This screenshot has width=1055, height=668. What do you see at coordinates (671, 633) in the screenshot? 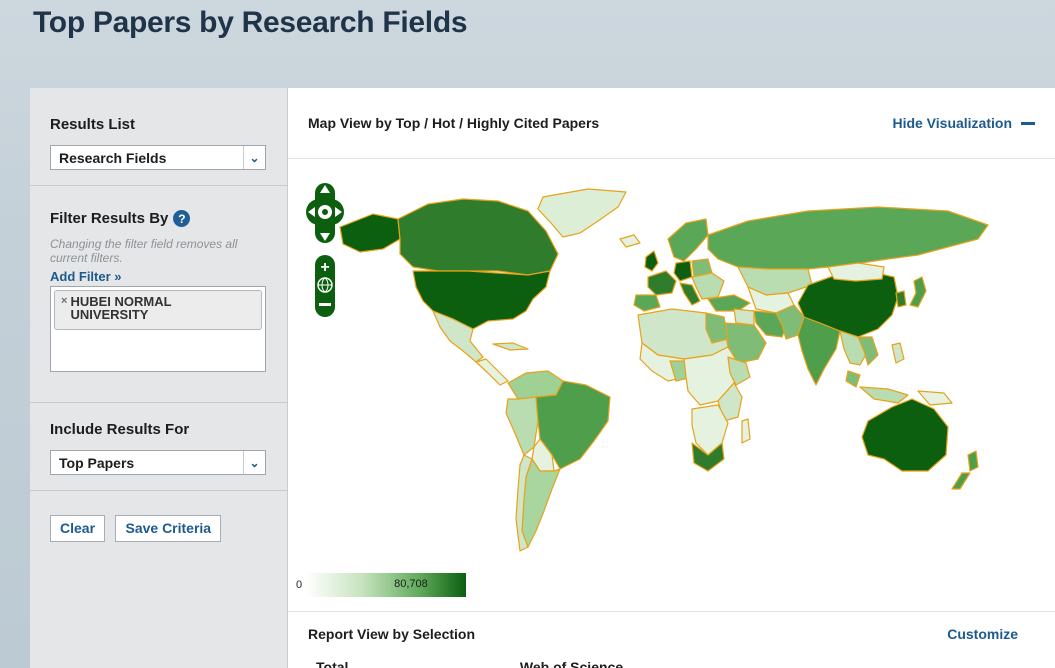
I see `report-header: Report View by Selection Customize` at bounding box center [671, 633].